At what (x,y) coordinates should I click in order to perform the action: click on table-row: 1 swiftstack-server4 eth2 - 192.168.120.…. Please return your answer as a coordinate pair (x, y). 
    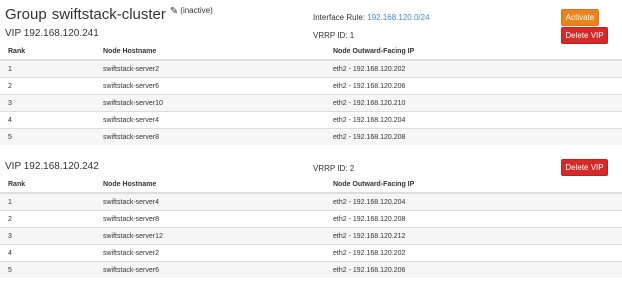
    Looking at the image, I should click on (311, 201).